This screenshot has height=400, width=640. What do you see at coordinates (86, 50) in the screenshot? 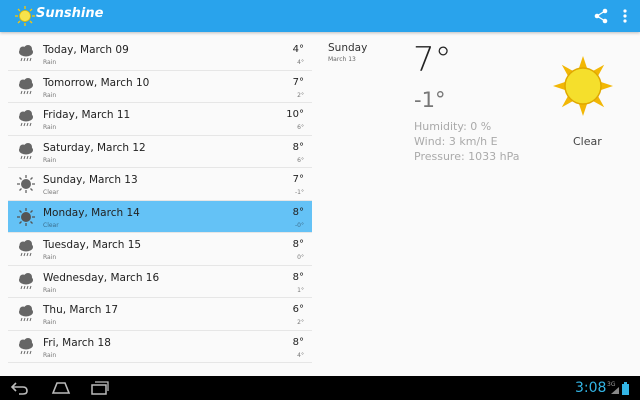
I see `forecast-date: Today, March 09` at bounding box center [86, 50].